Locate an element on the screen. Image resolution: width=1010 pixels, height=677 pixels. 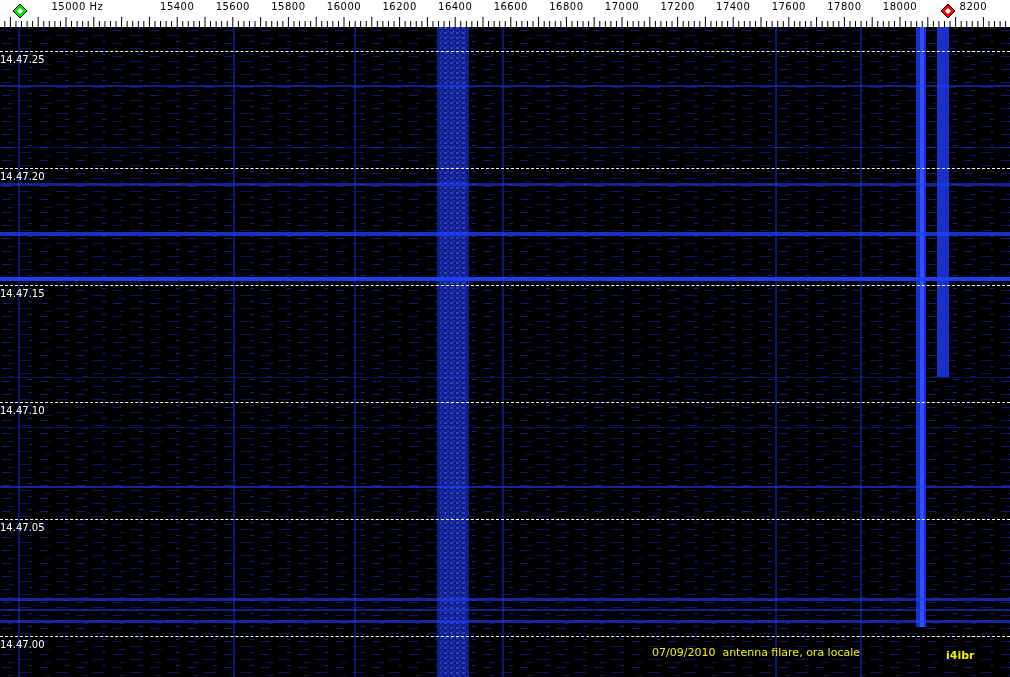
frequency-label: 17400 is located at coordinates (733, 6).